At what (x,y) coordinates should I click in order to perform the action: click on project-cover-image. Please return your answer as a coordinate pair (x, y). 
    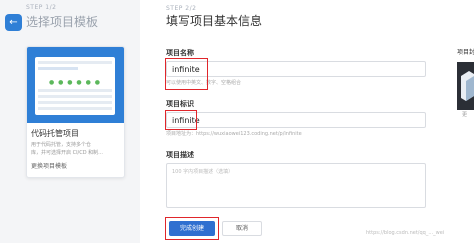
    Looking at the image, I should click on (465, 86).